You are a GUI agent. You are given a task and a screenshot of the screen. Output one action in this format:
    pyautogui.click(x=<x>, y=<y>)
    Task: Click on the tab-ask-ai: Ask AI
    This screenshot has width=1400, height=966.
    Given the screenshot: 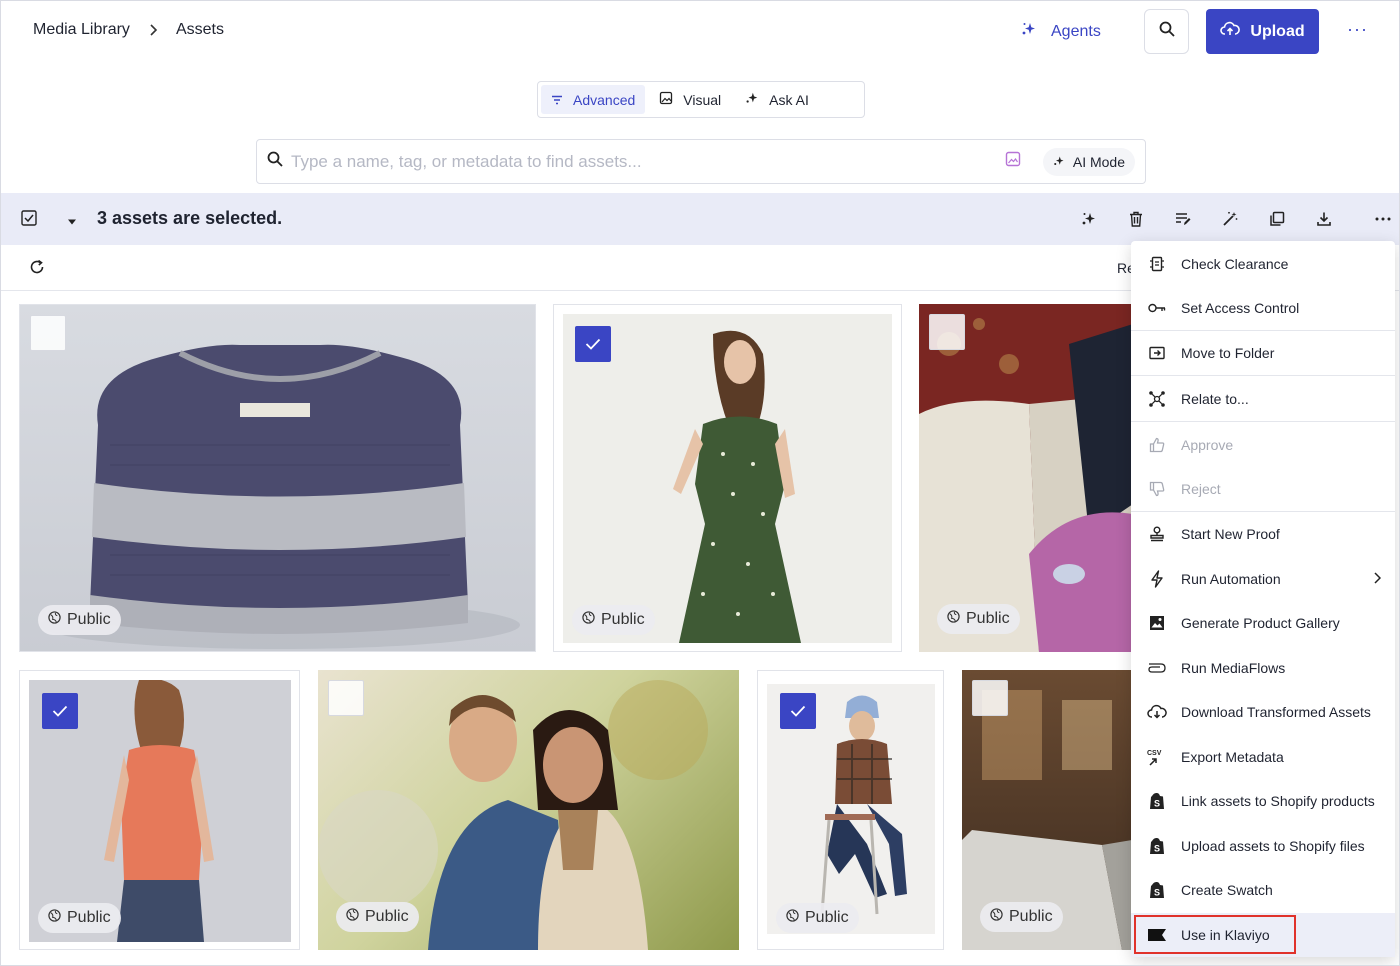 What is the action you would take?
    pyautogui.click(x=777, y=99)
    